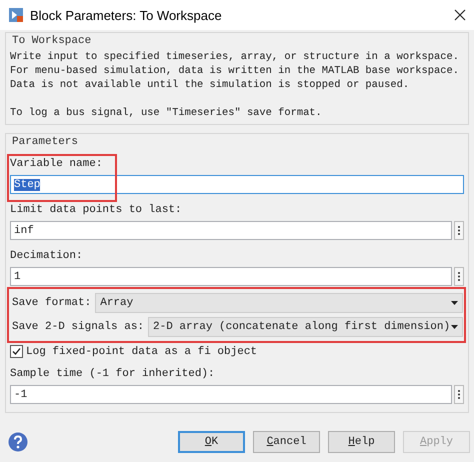  I want to click on group-title: To Workspace, so click(51, 41).